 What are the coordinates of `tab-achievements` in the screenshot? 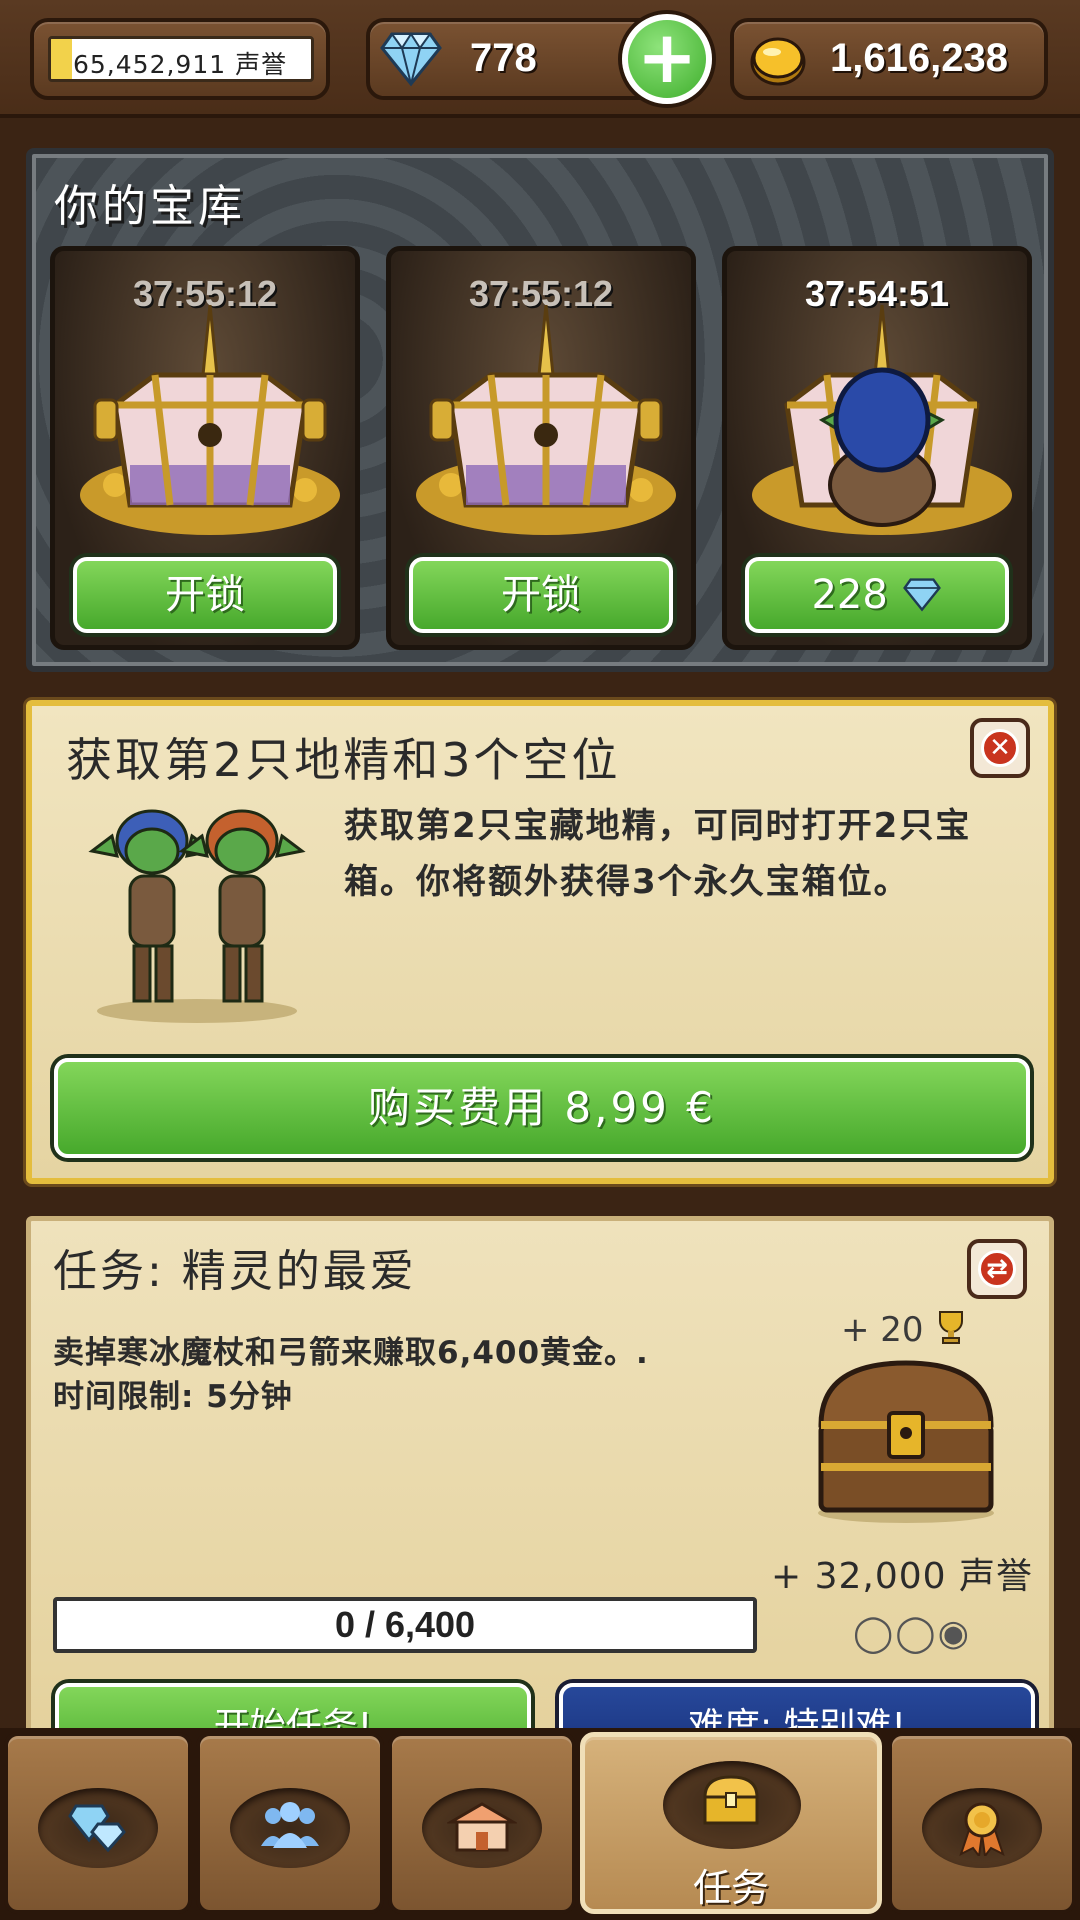 It's located at (982, 1823).